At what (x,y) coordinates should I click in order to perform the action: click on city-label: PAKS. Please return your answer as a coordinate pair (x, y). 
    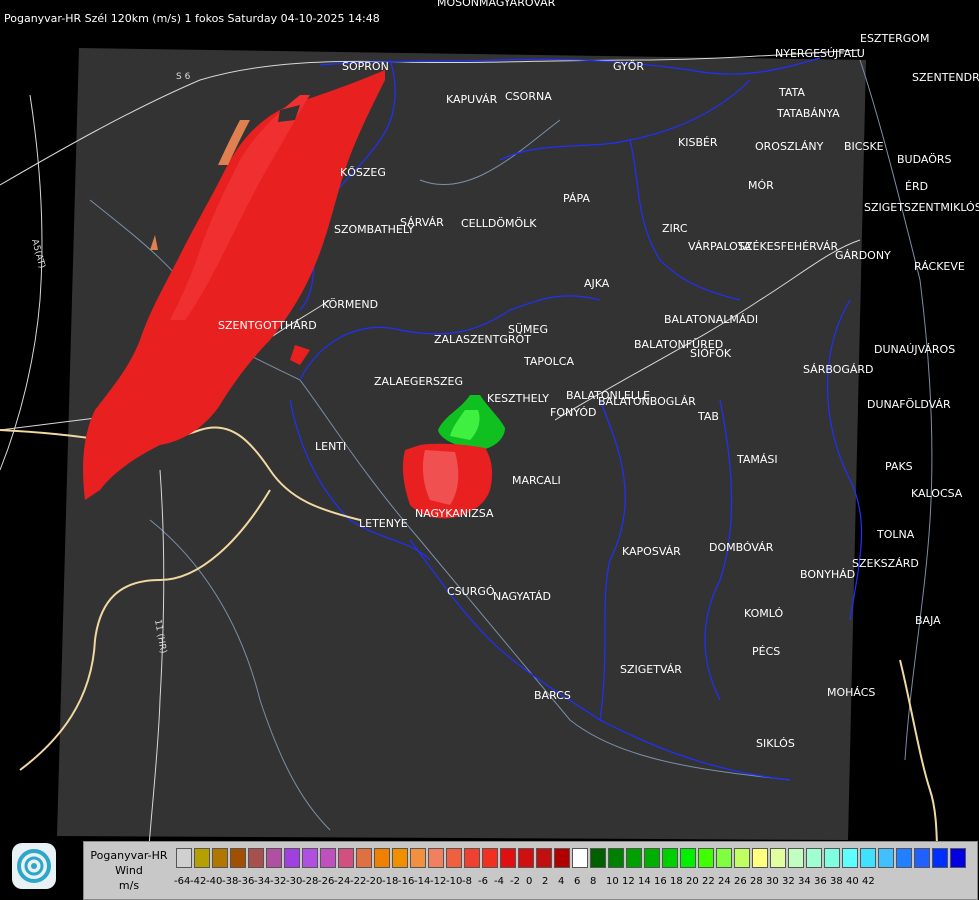
    Looking at the image, I should click on (899, 466).